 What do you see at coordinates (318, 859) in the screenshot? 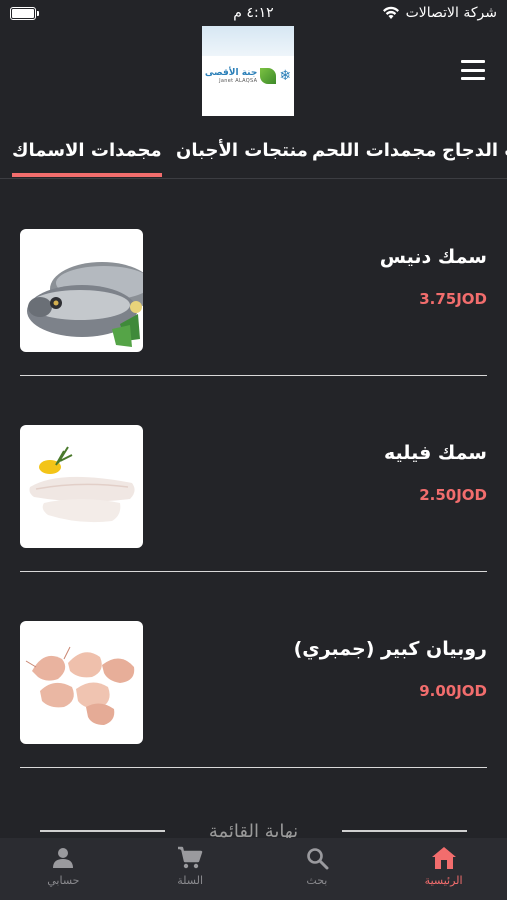
I see `search-icon` at bounding box center [318, 859].